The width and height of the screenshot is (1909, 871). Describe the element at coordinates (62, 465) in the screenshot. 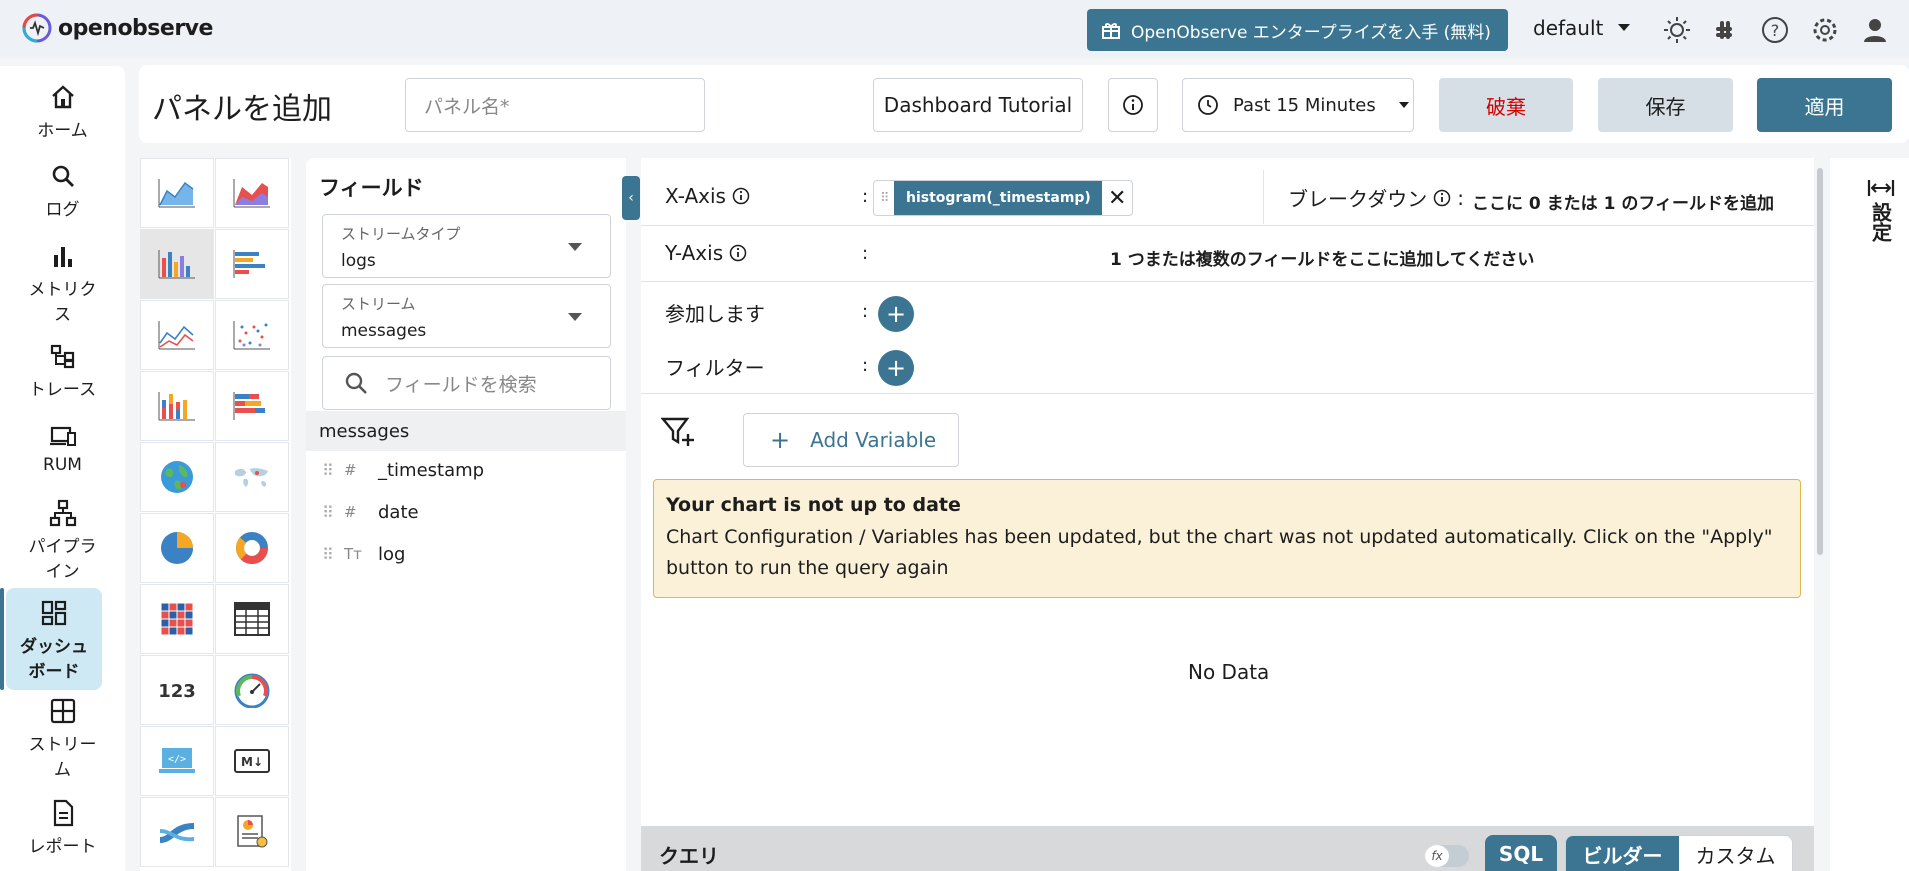

I see `nav-item-label: RUM` at that location.